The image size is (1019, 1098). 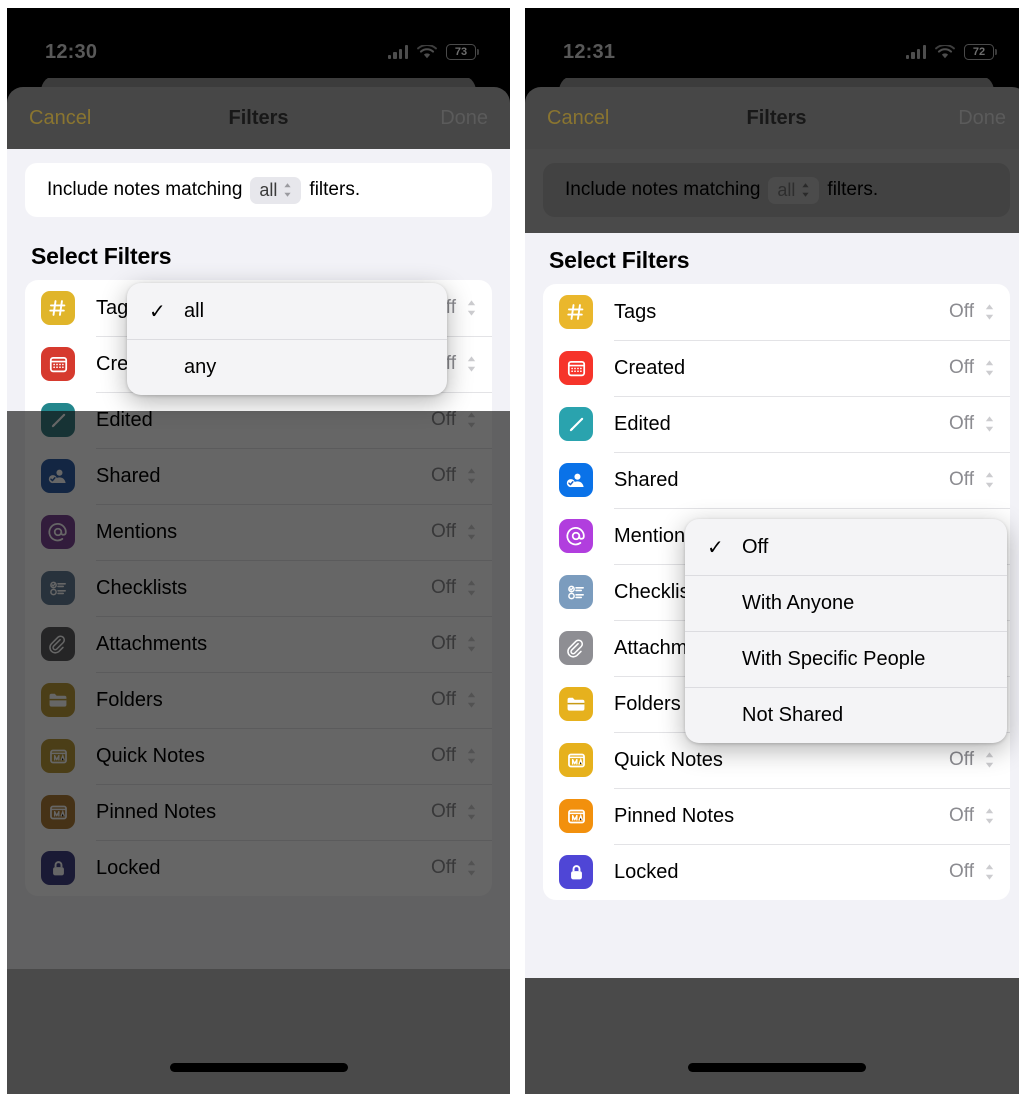 What do you see at coordinates (258, 644) in the screenshot?
I see `filter-row-attachments: Attachments Off` at bounding box center [258, 644].